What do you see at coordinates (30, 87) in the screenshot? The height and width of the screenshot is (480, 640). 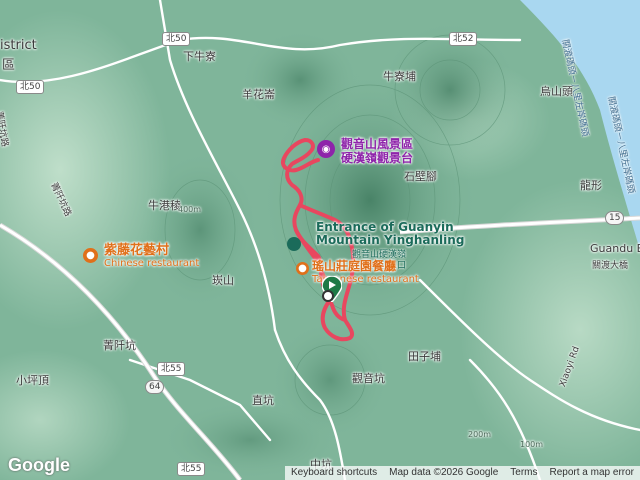 I see `route-shield-north50b: 北50` at bounding box center [30, 87].